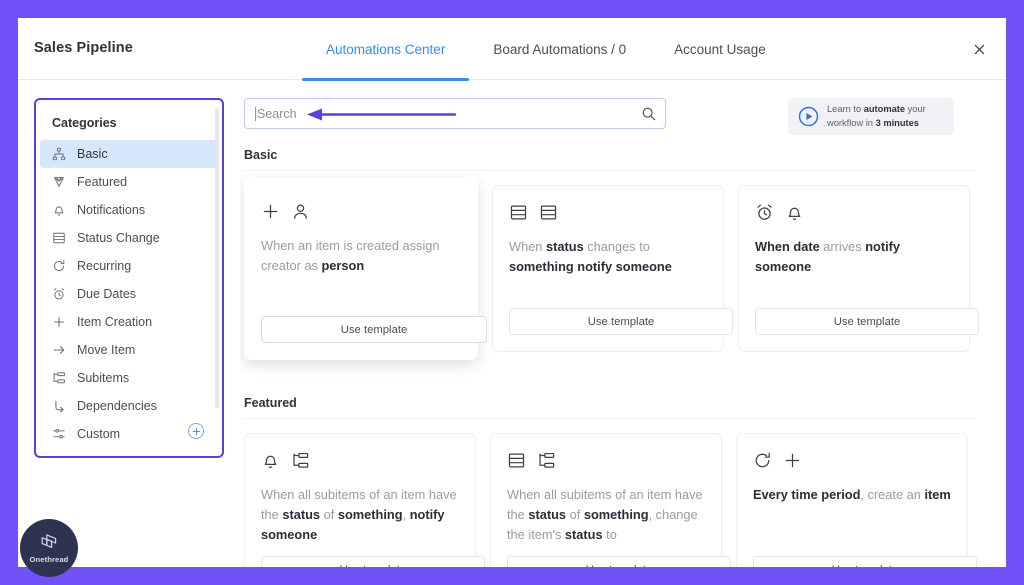  I want to click on section-title-featured: Featured, so click(610, 407).